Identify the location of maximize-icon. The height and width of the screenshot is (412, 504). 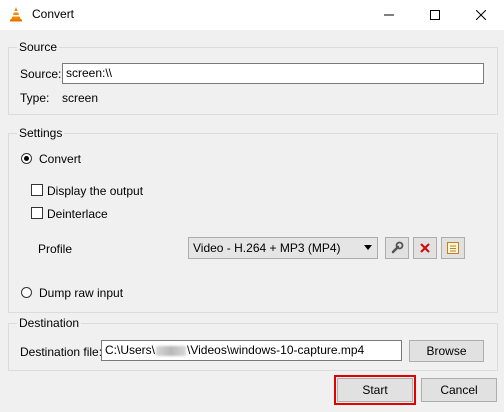
(435, 15).